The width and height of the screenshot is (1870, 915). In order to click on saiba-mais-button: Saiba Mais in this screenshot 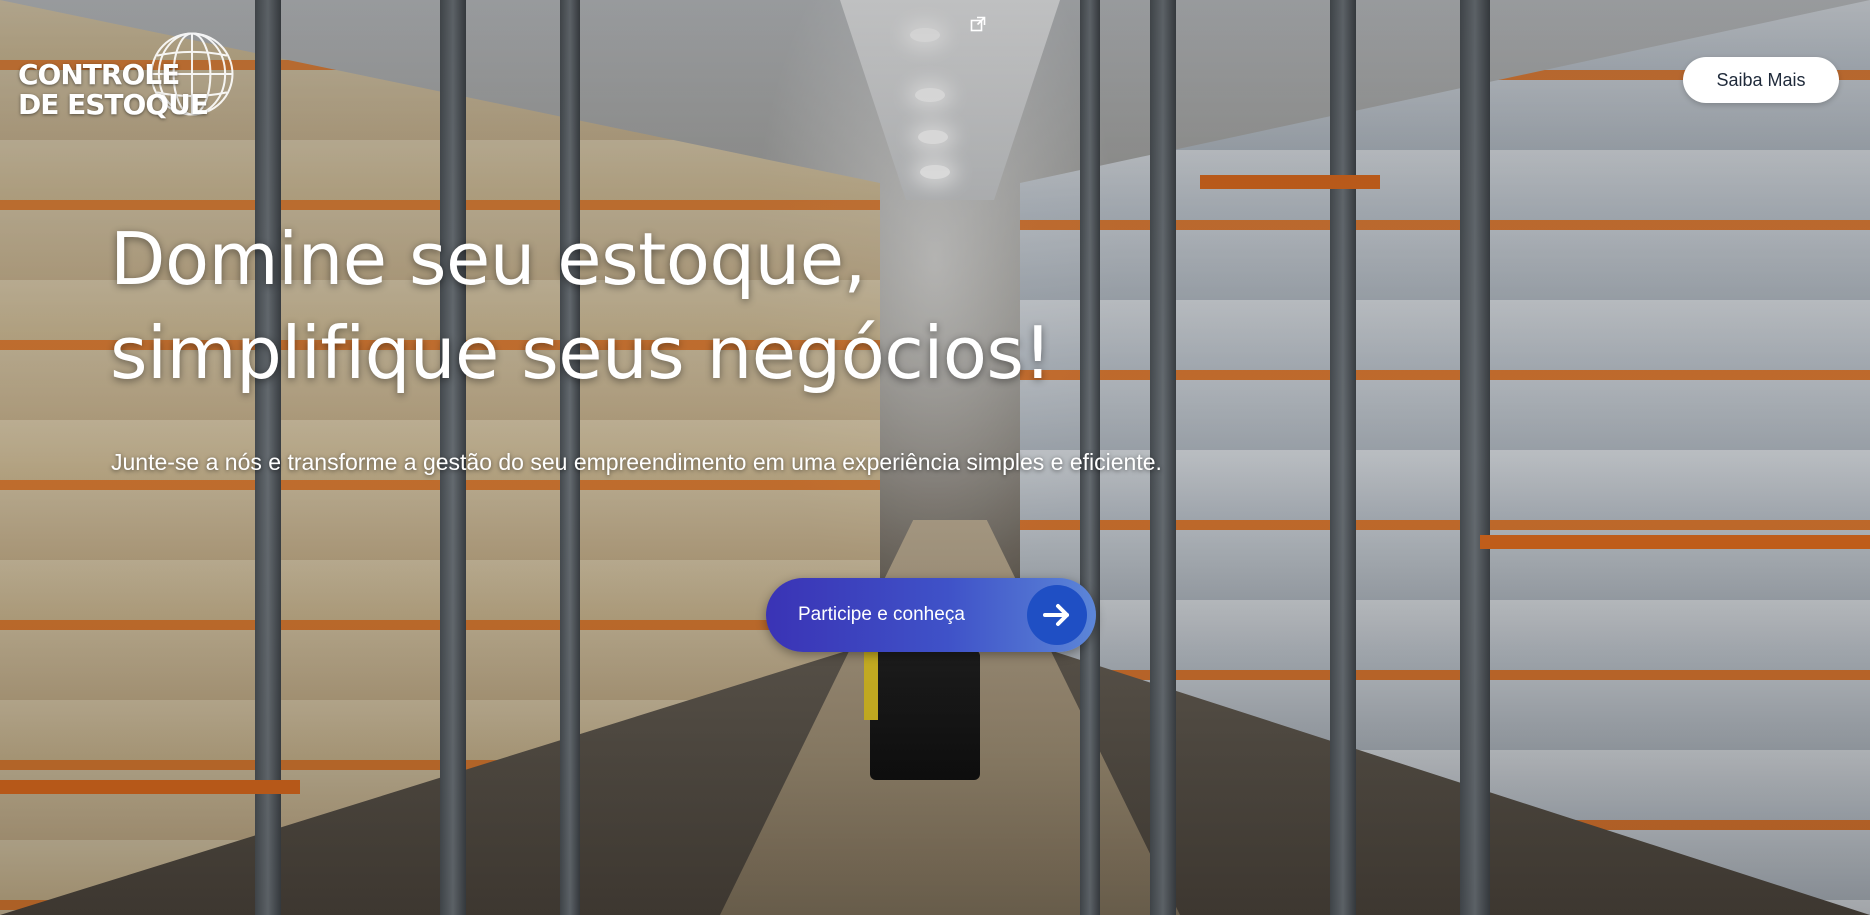, I will do `click(1761, 80)`.